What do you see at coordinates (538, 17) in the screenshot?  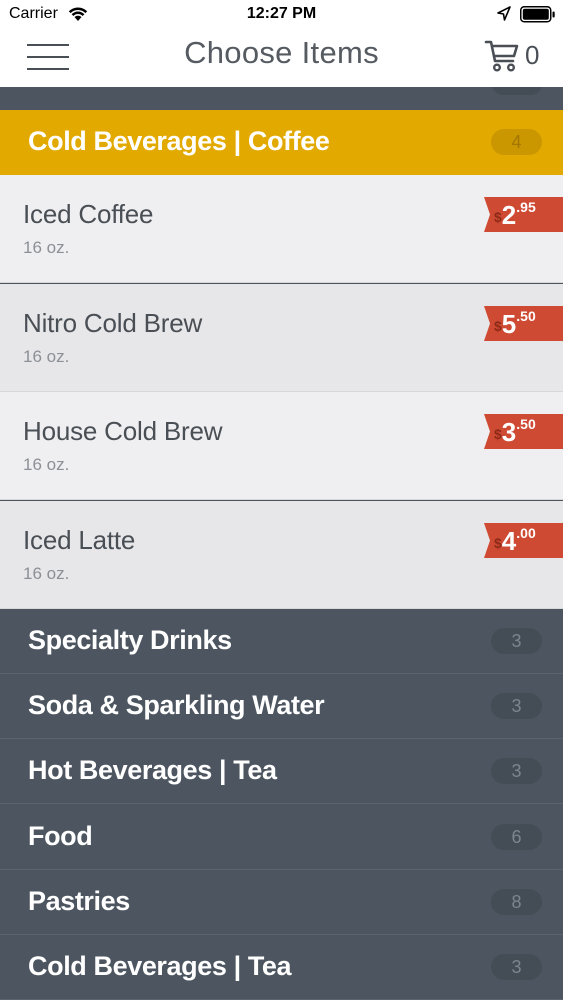 I see `battery-icon` at bounding box center [538, 17].